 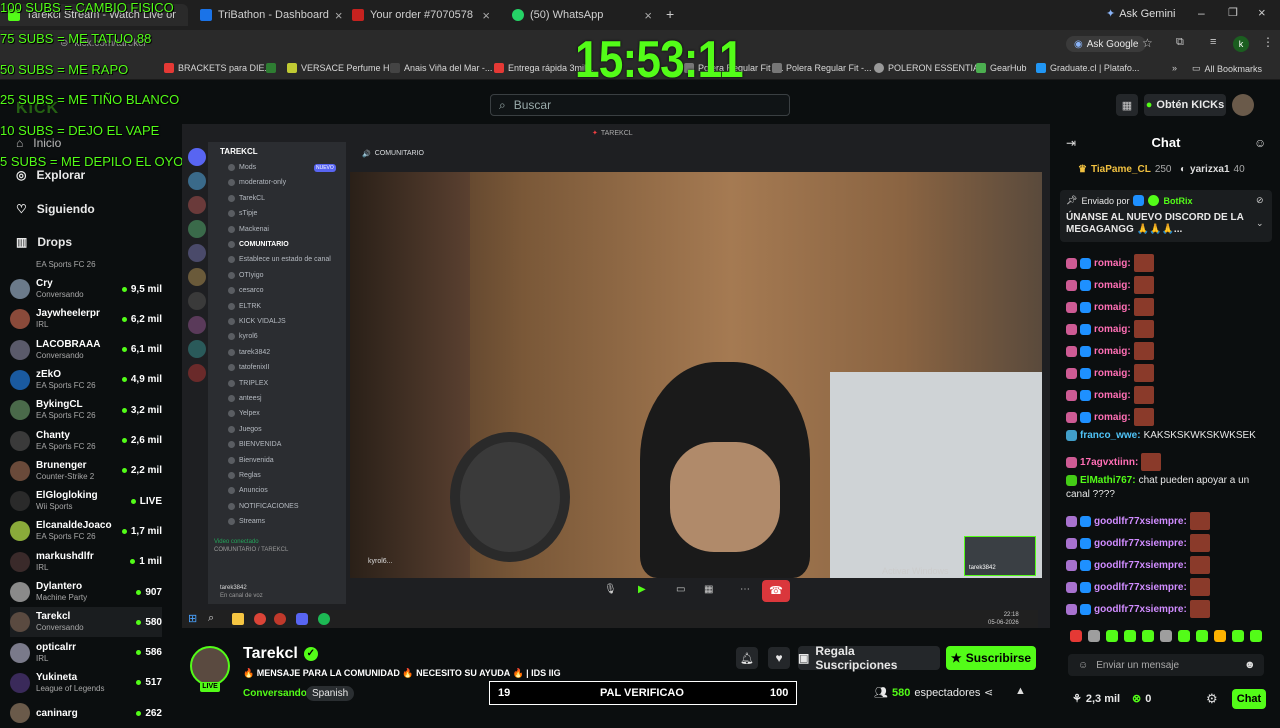 I want to click on sidebar-item-explore: ◎ Explorar, so click(x=50, y=175).